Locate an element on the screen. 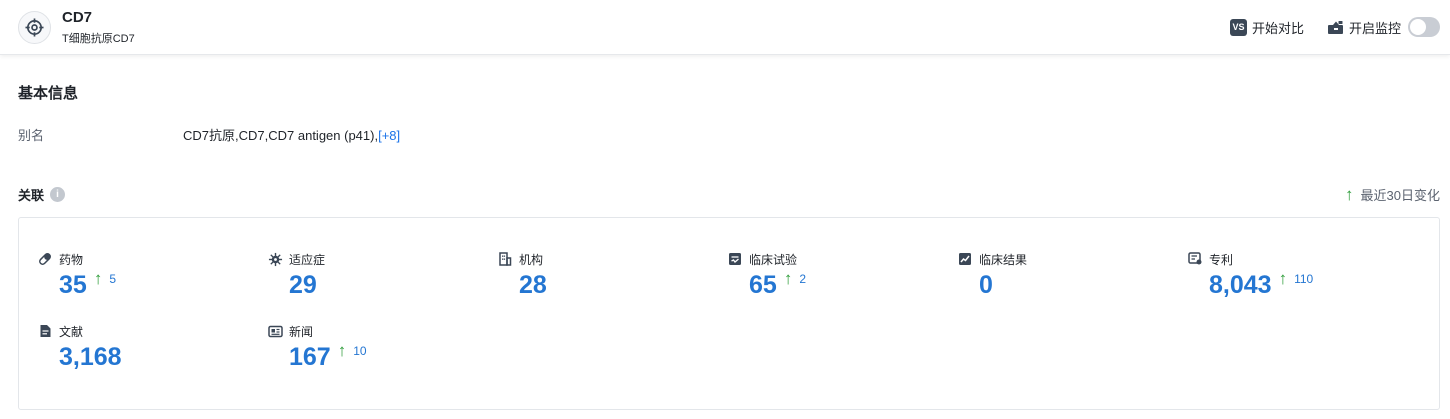 This screenshot has width=1450, height=419. stat-drugs: 药物 35 ↑ 5 is located at coordinates (76, 275).